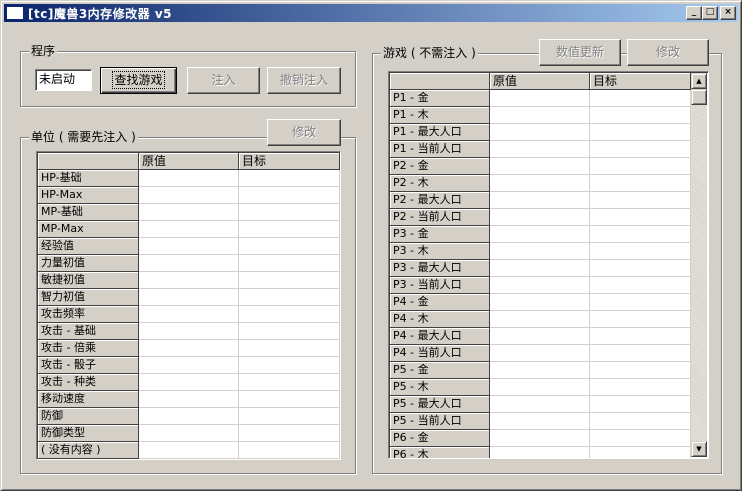 The image size is (742, 491). I want to click on inject-button: 注入, so click(223, 80).